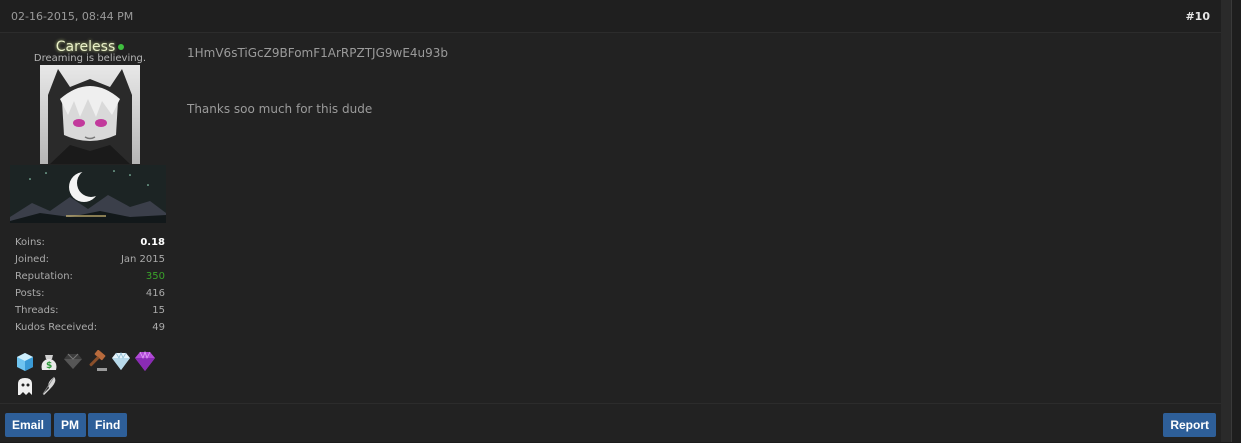 This screenshot has width=1241, height=443. What do you see at coordinates (25, 386) in the screenshot?
I see `ghost-icon` at bounding box center [25, 386].